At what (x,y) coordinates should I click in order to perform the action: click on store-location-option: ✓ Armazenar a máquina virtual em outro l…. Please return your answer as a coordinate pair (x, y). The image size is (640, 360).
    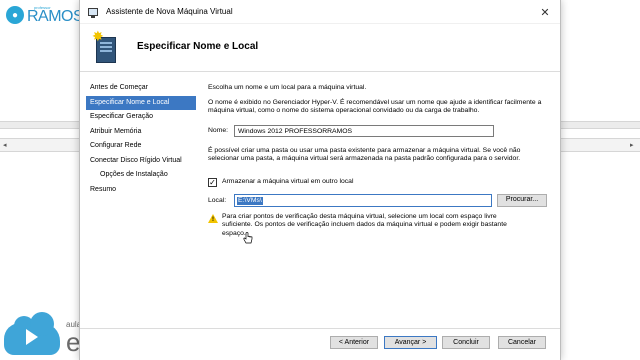
    Looking at the image, I should click on (280, 182).